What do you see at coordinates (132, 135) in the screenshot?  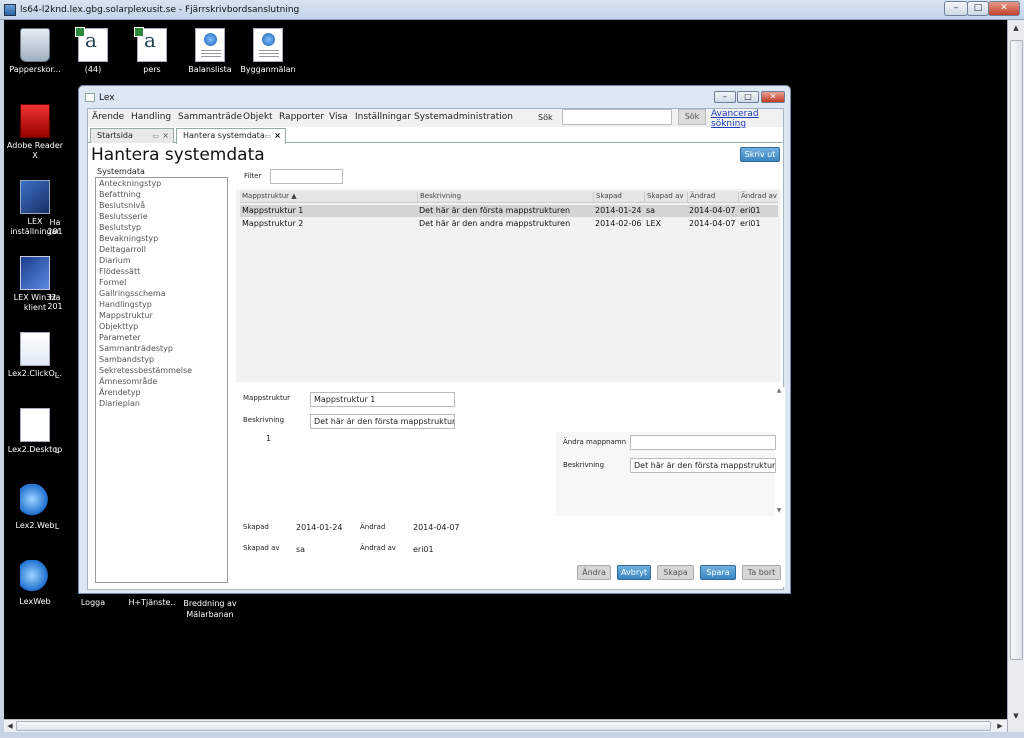 I see `tab-startsida: Startsida ▭ ×` at bounding box center [132, 135].